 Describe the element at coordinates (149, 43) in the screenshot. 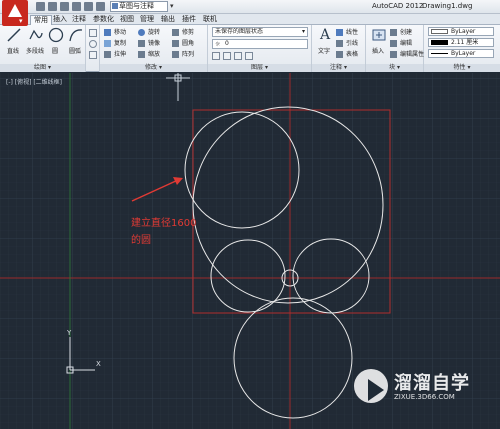

I see `mirror-button: 镜像` at that location.